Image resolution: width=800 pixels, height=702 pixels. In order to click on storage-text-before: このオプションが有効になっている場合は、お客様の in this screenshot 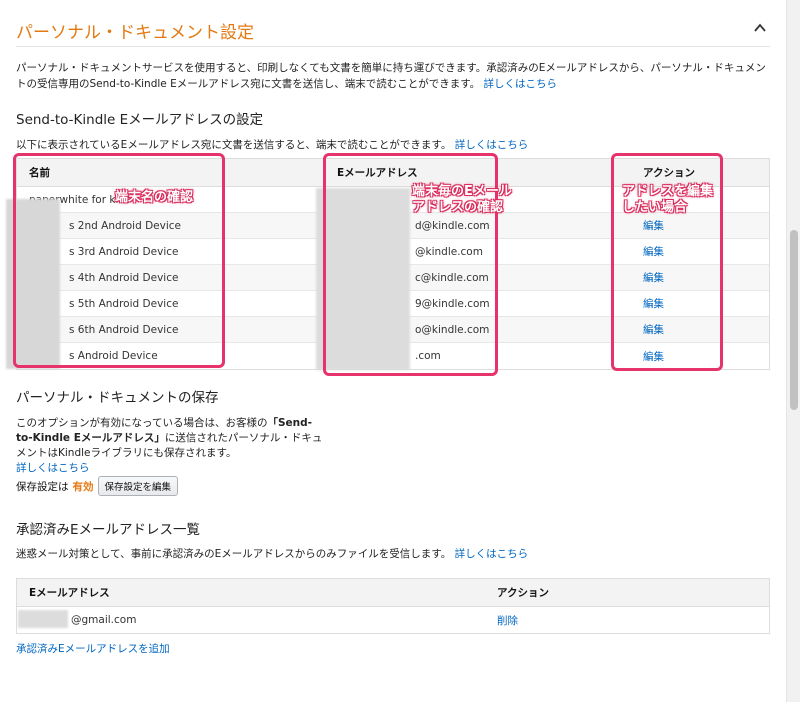, I will do `click(142, 423)`.